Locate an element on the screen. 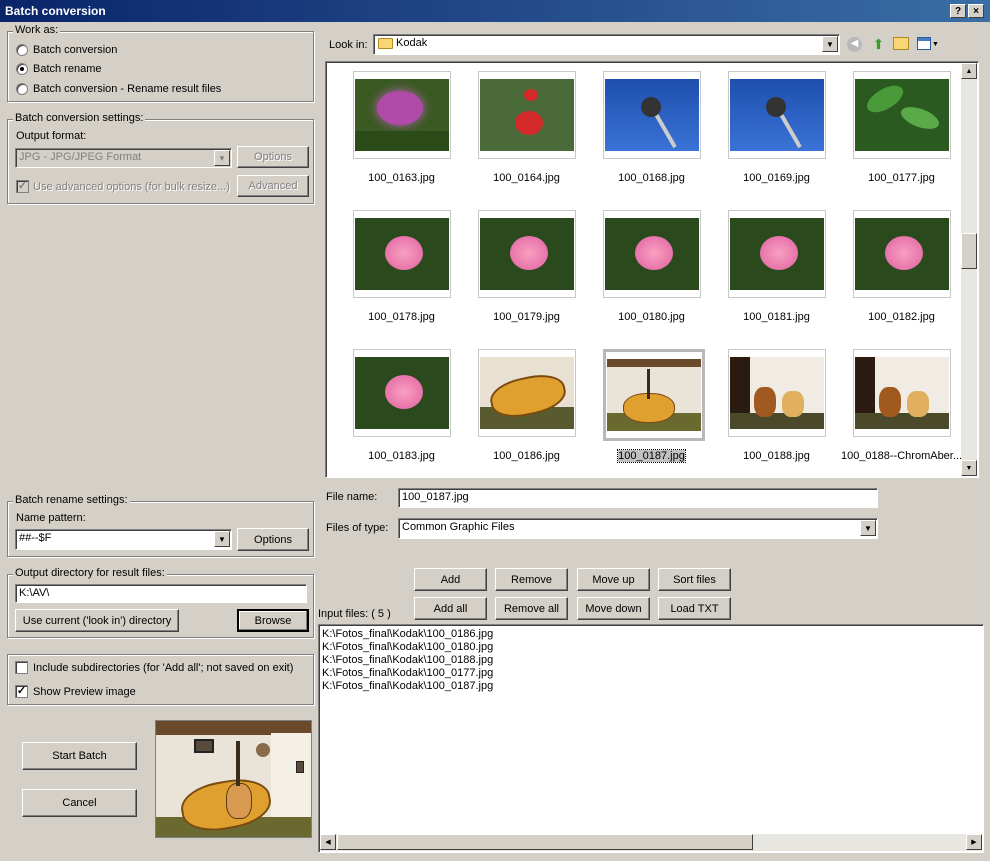  browse-button: Browse is located at coordinates (273, 620).